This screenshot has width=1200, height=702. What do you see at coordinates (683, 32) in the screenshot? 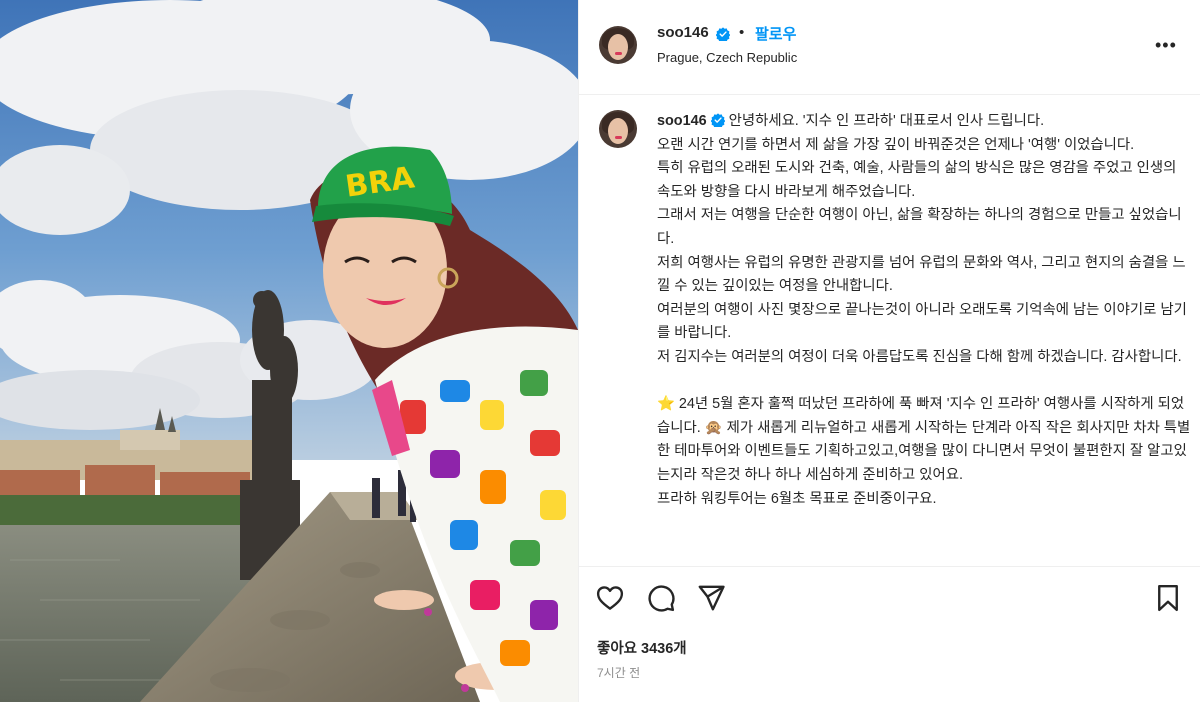
I see `post-username: soo146` at bounding box center [683, 32].